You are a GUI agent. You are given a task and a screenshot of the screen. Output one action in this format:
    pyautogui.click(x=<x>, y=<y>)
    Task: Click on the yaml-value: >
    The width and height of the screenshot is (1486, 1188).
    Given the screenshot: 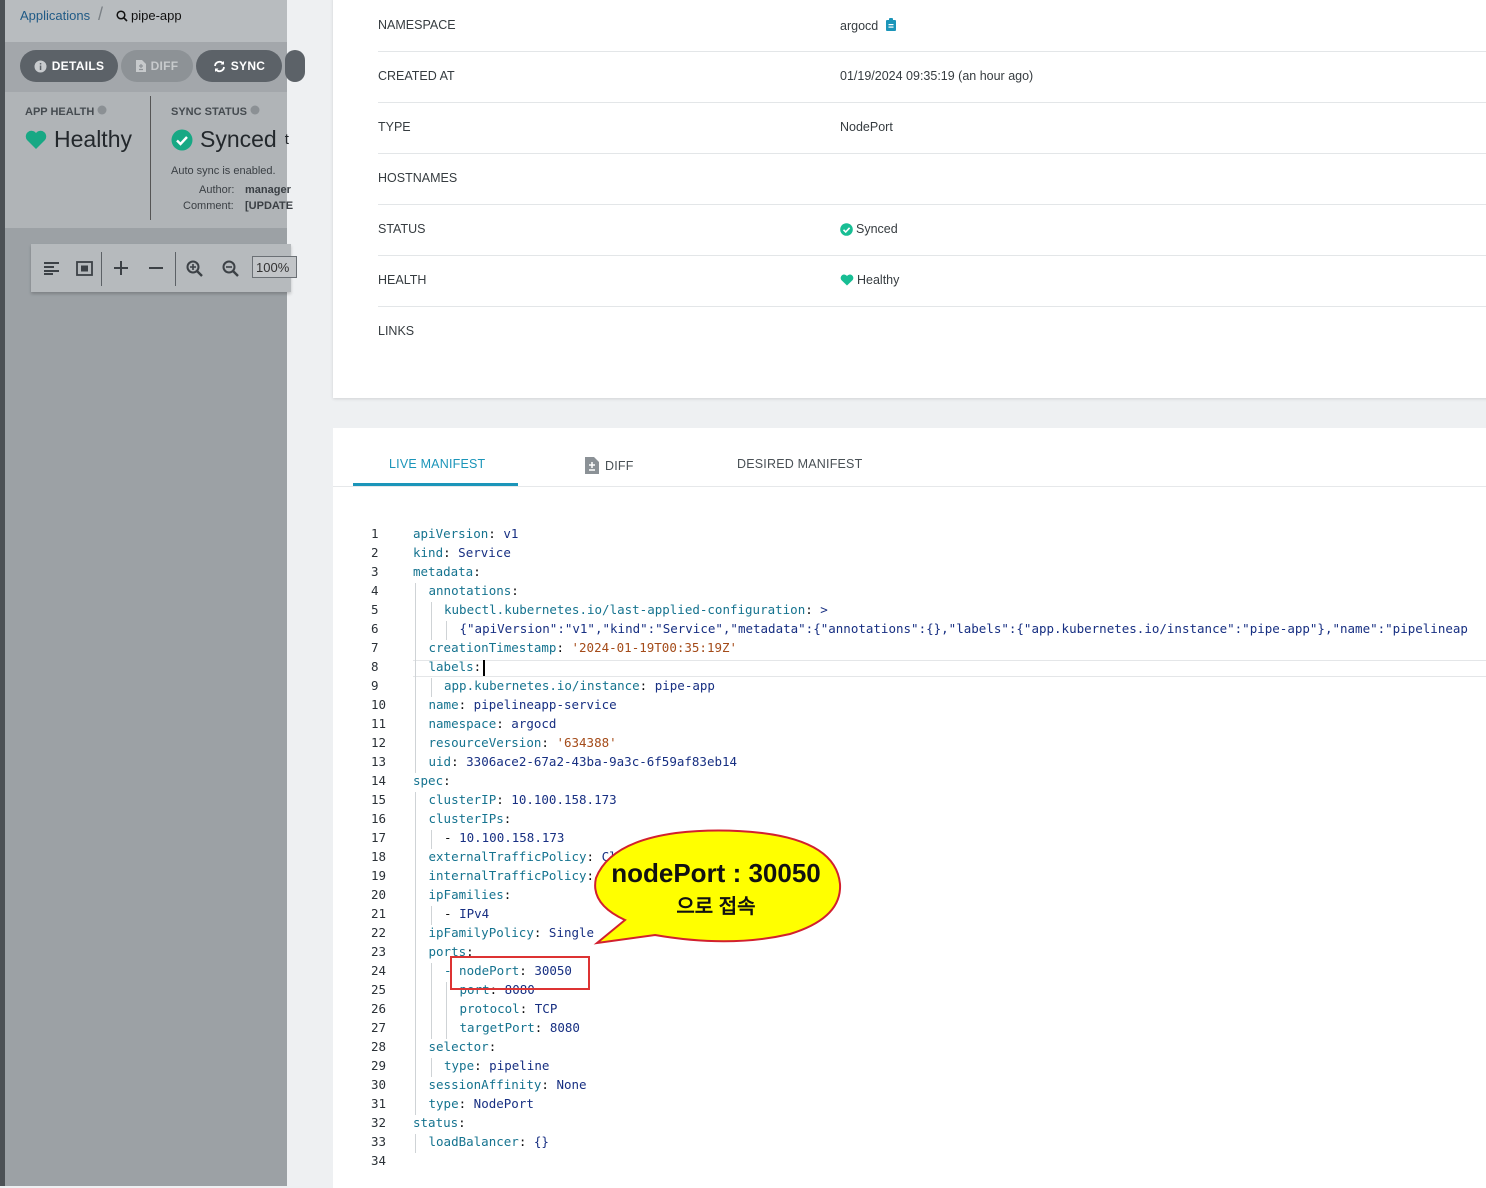 What is the action you would take?
    pyautogui.click(x=824, y=609)
    